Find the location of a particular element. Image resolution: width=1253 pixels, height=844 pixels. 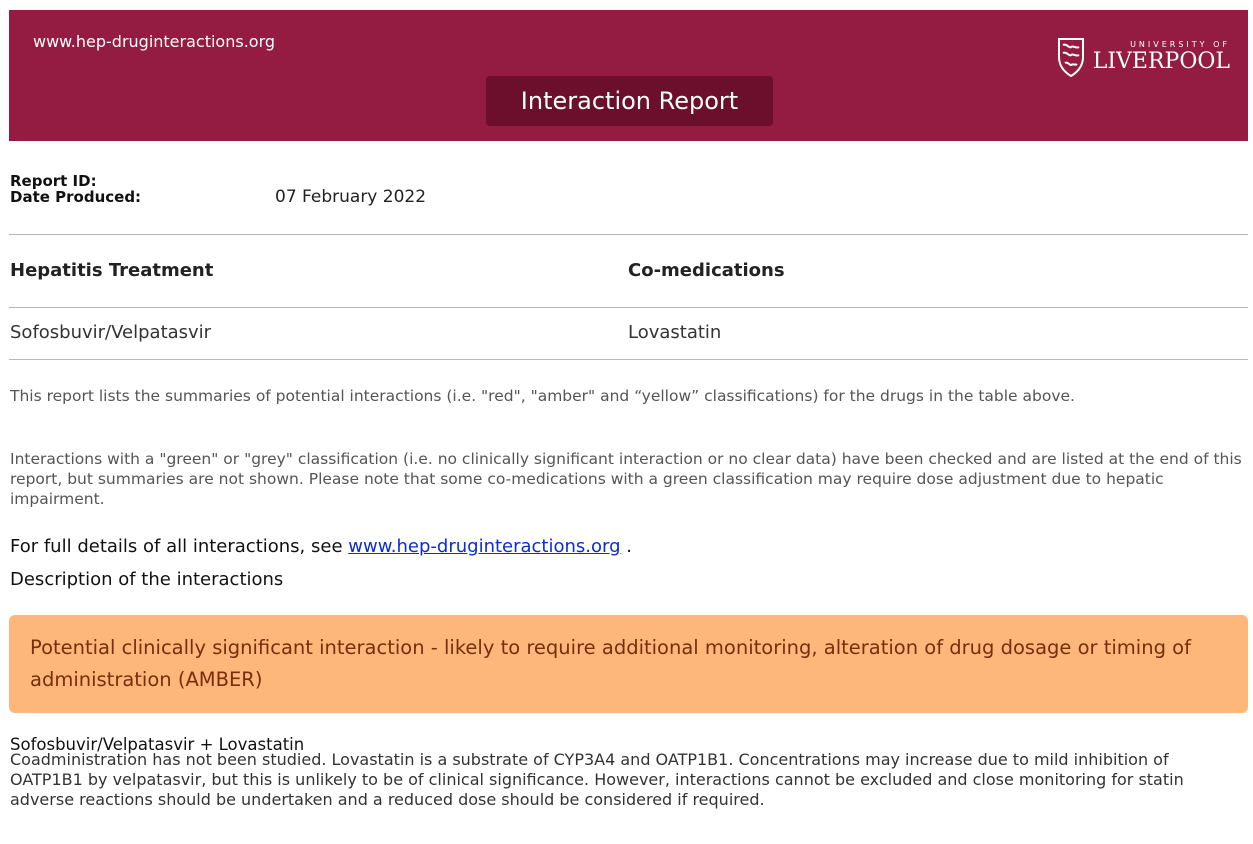

full-details-suffix: . is located at coordinates (629, 546).